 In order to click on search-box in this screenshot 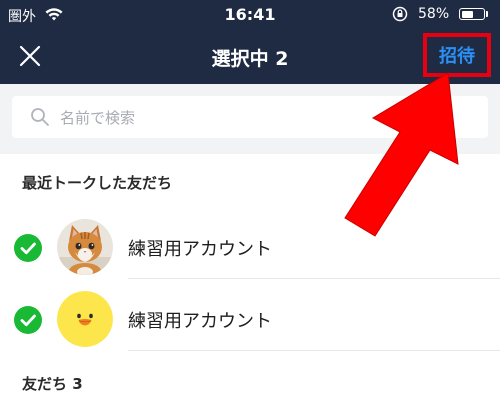, I will do `click(250, 118)`.